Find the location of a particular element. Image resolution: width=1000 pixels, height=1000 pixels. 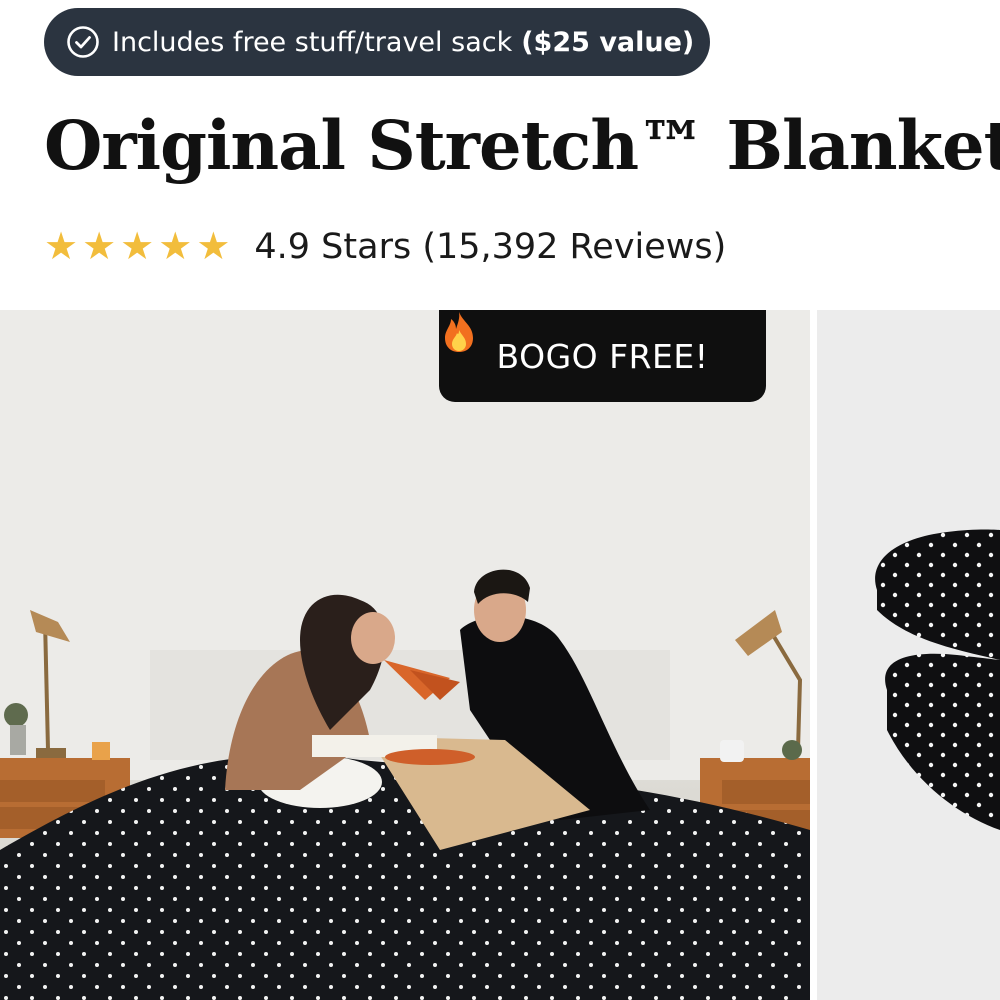

bogo-badge-label: BOGO FREE! is located at coordinates (602, 356).